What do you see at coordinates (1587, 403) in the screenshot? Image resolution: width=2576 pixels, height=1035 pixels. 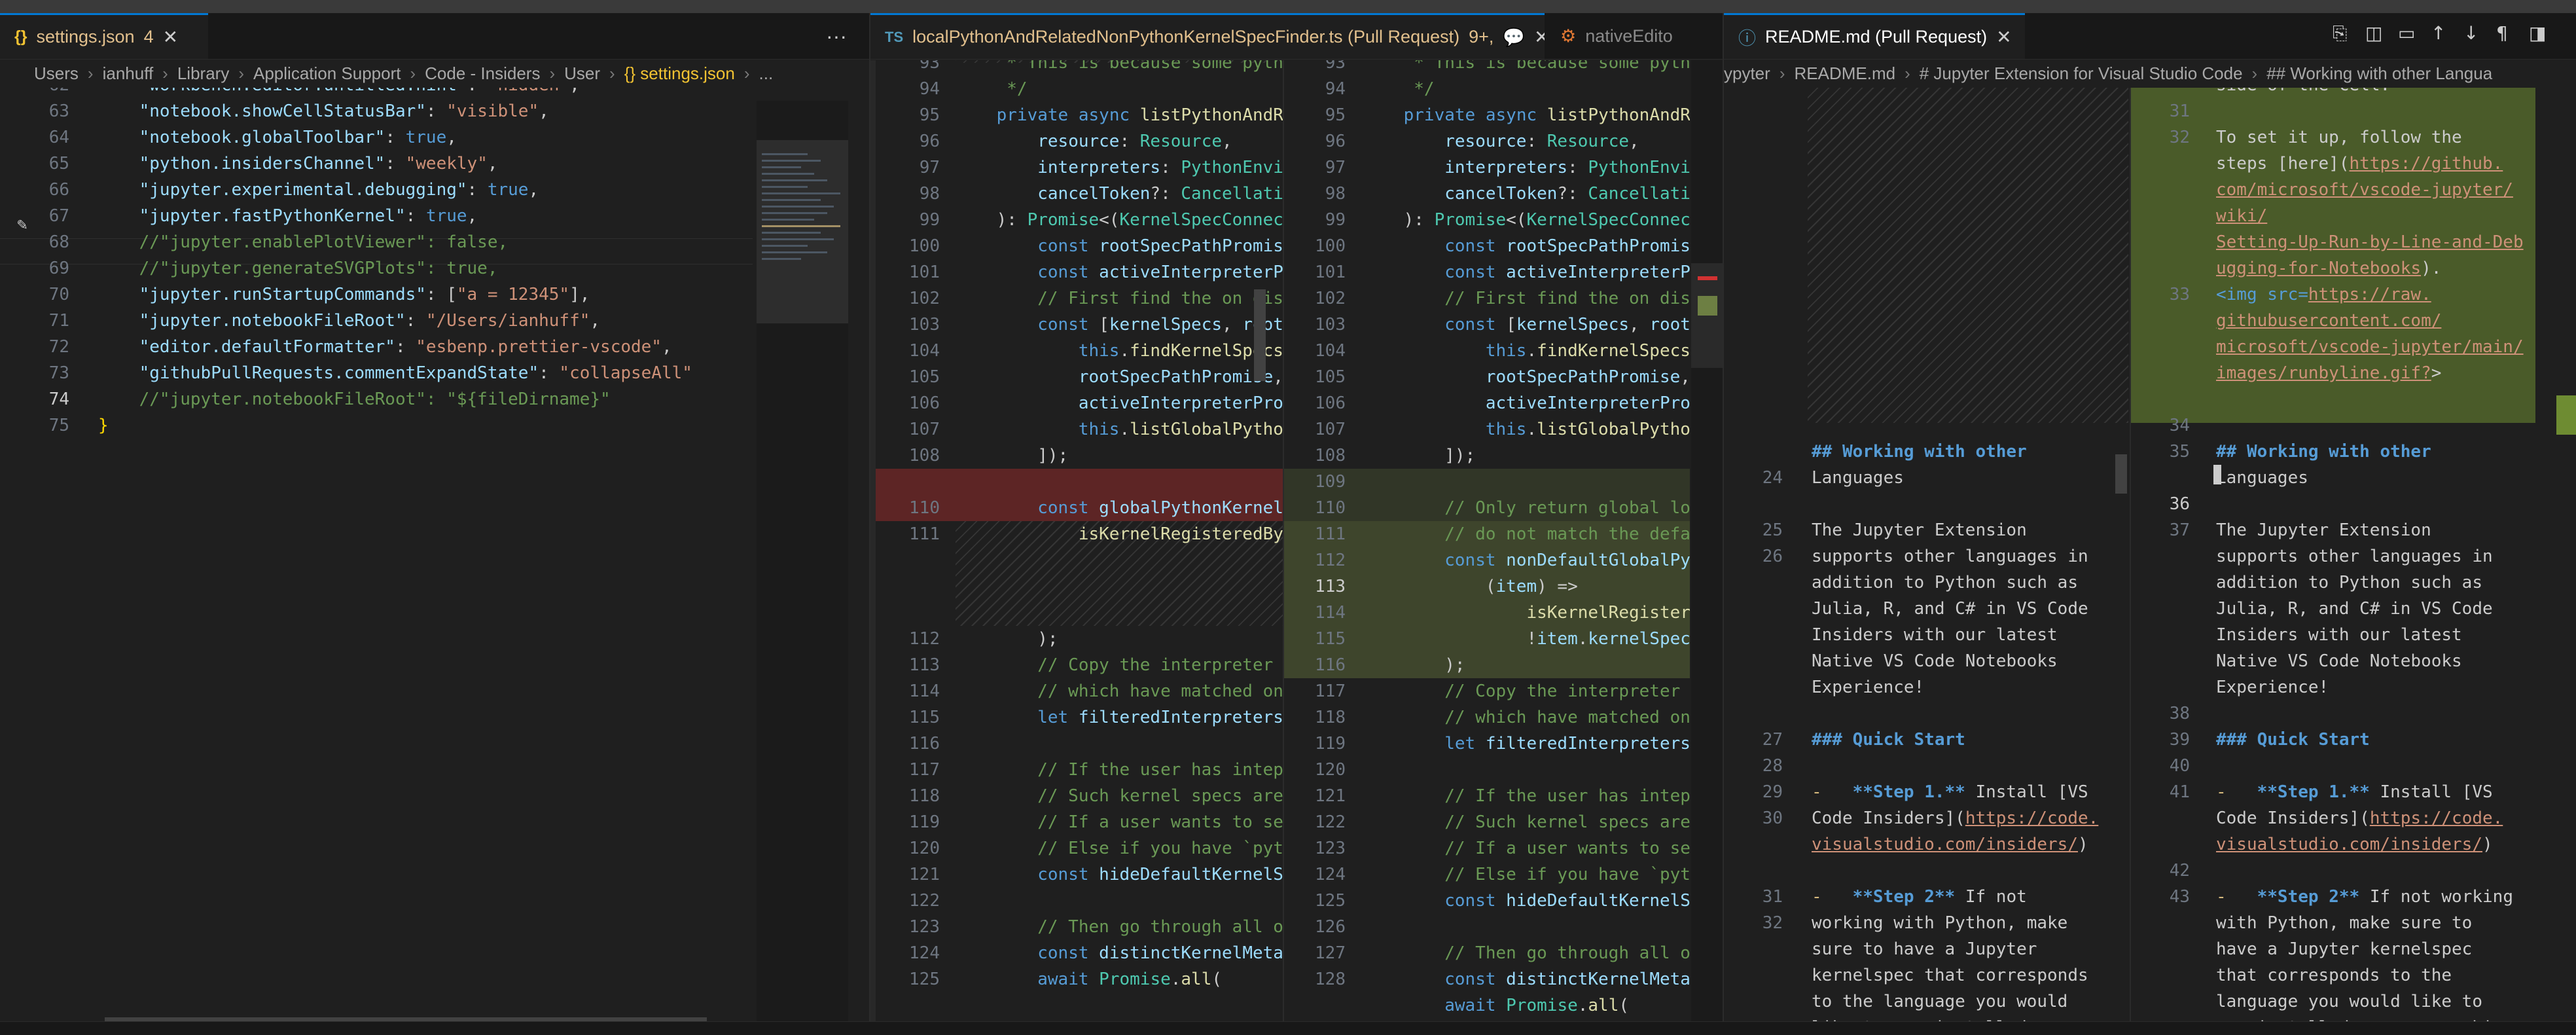 I see `code-line: activeInterpreterPro` at bounding box center [1587, 403].